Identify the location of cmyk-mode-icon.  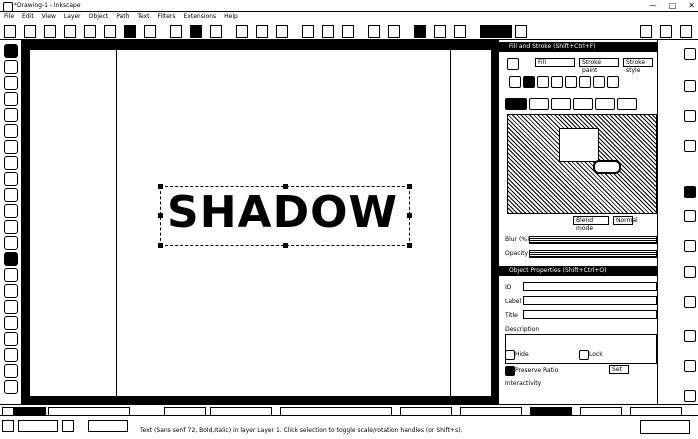
(561, 104).